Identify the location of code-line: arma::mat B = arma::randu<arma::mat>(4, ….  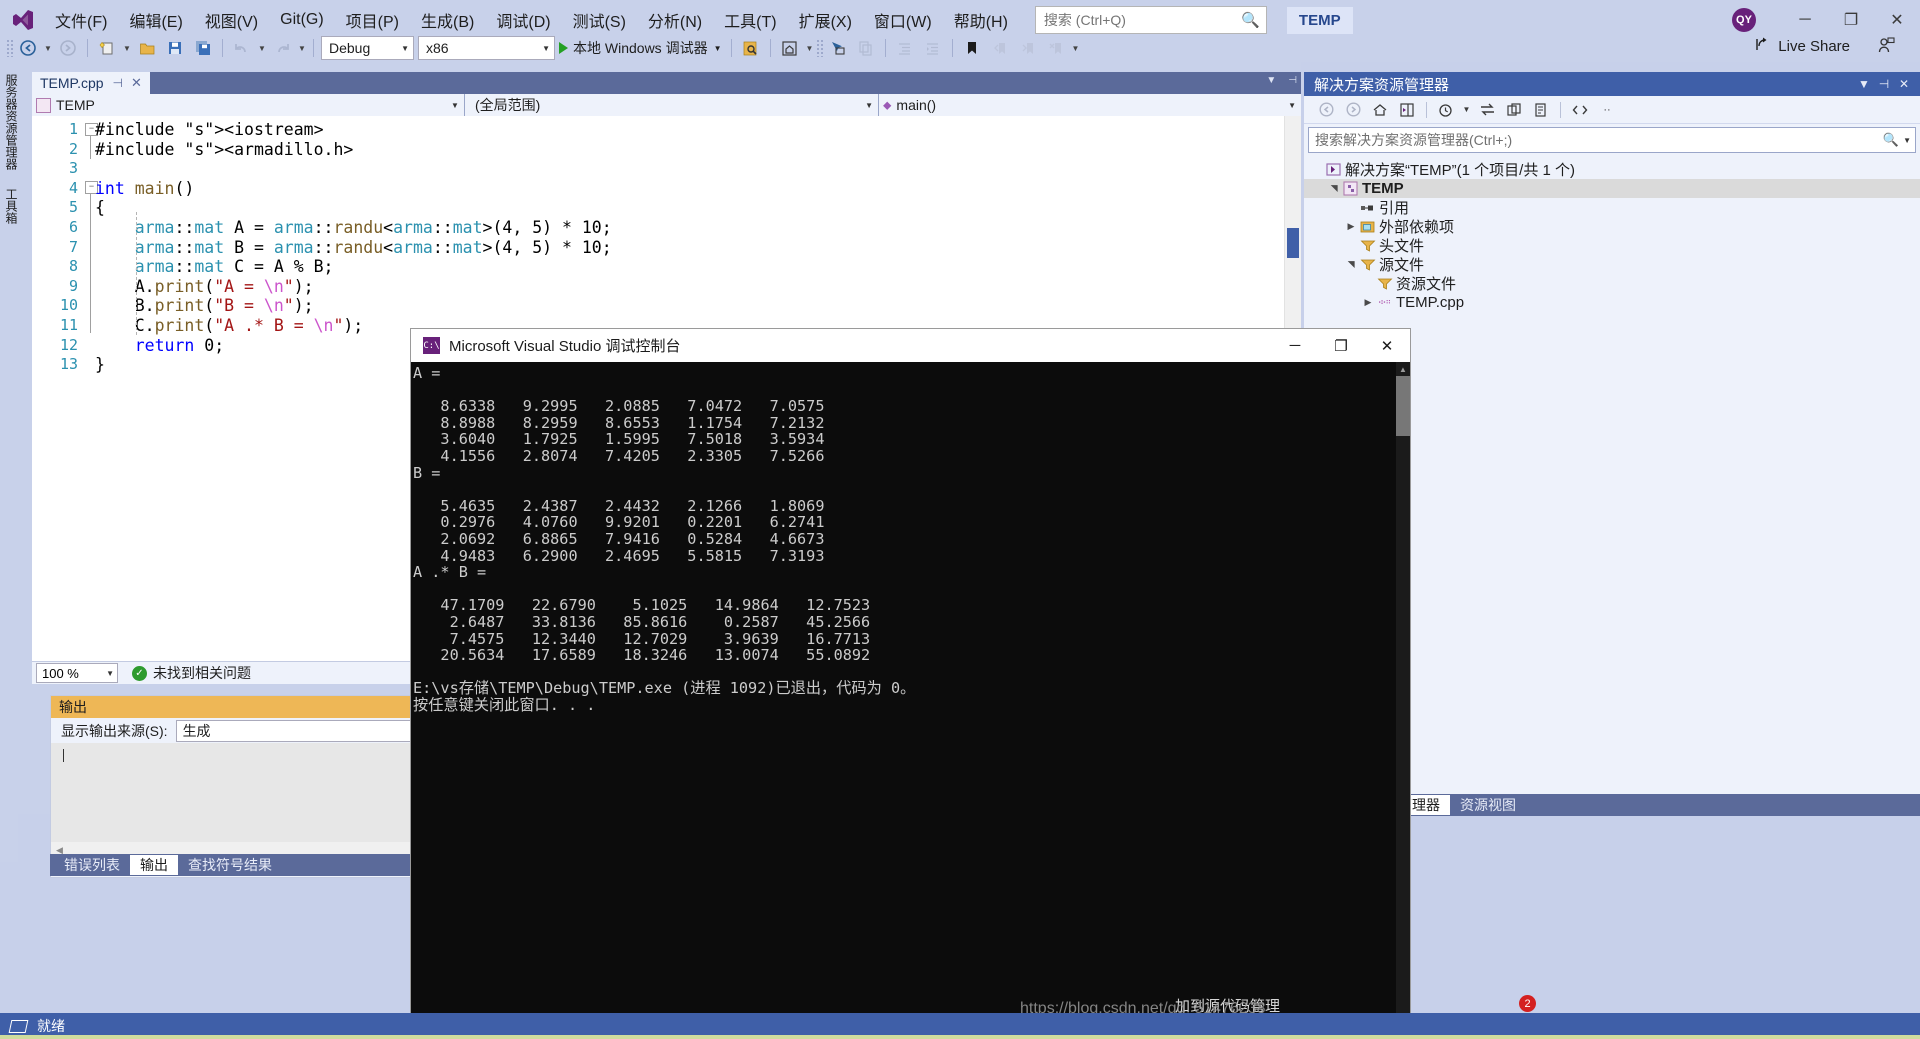
(353, 248).